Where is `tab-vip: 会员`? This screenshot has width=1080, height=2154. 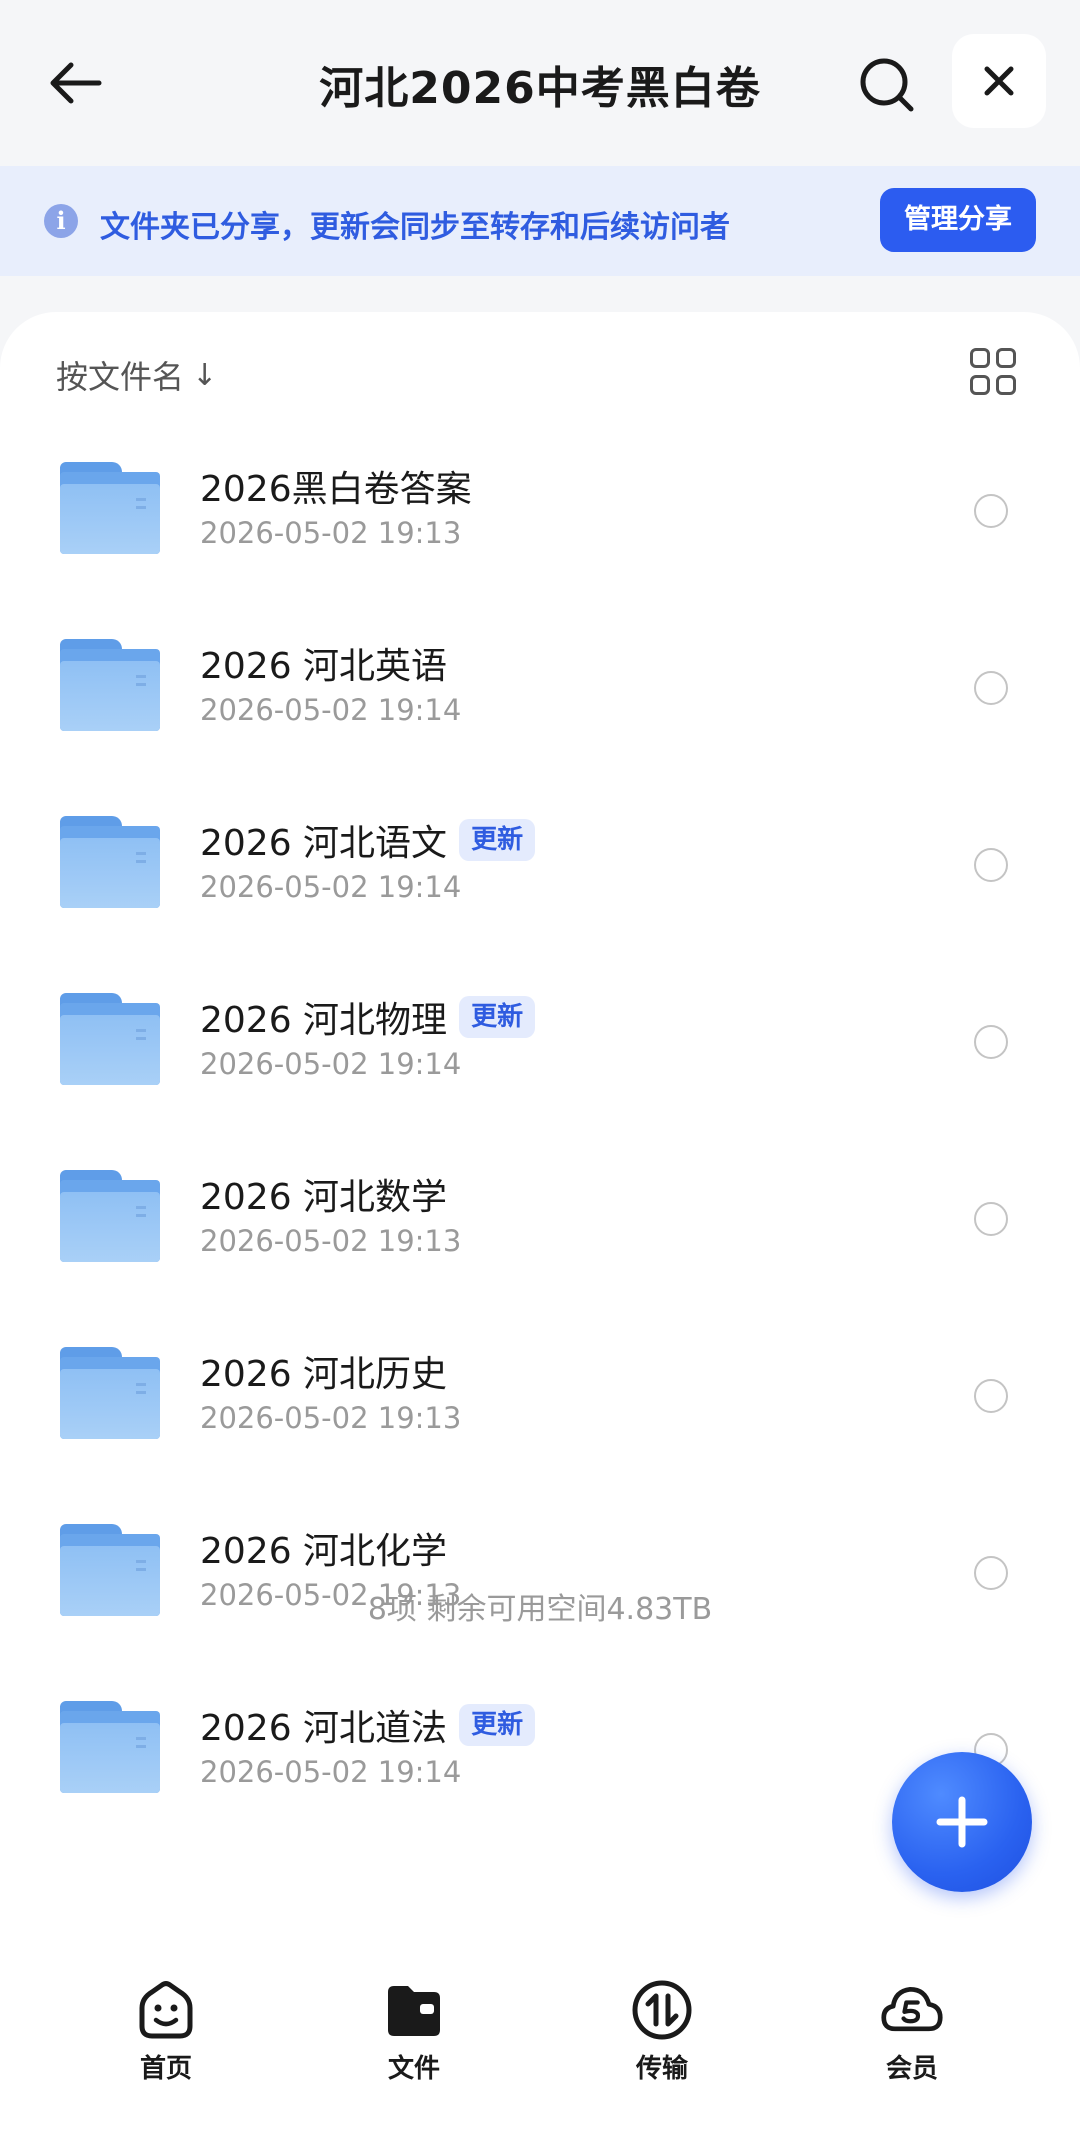 tab-vip: 会员 is located at coordinates (912, 2038).